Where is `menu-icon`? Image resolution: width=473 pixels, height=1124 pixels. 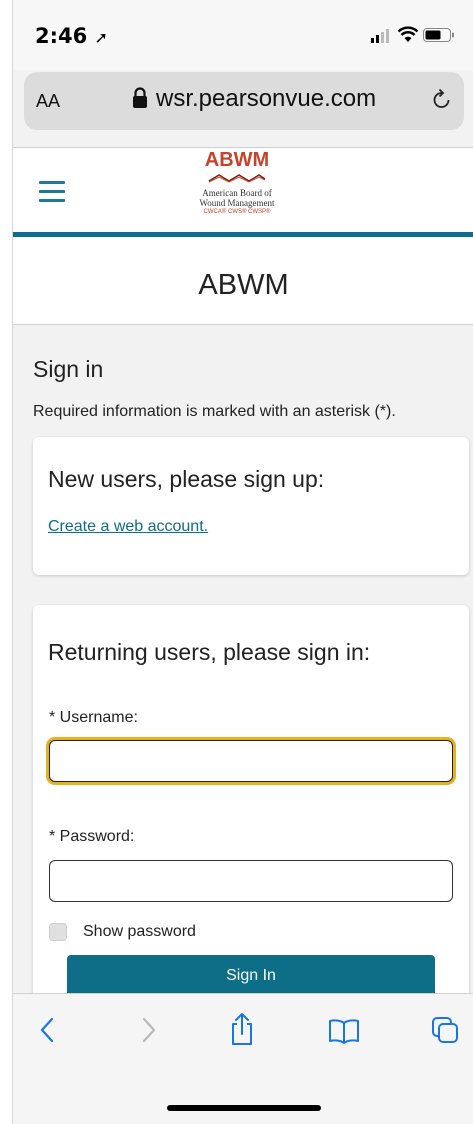
menu-icon is located at coordinates (52, 194).